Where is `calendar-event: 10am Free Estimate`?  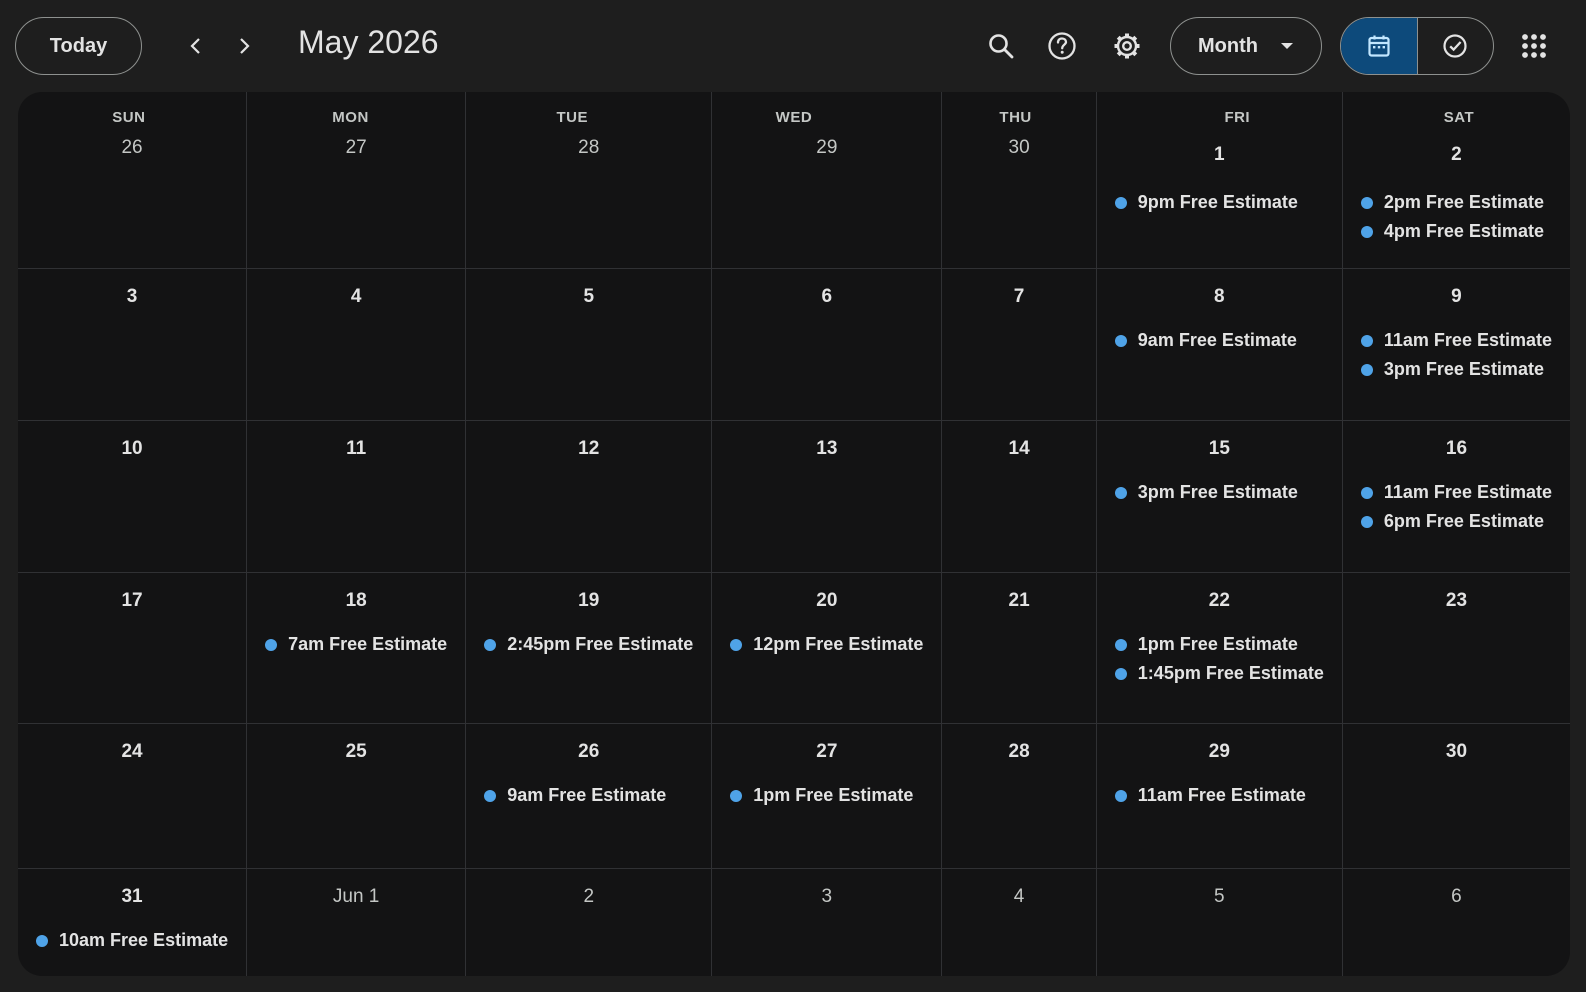
calendar-event: 10am Free Estimate is located at coordinates (132, 940).